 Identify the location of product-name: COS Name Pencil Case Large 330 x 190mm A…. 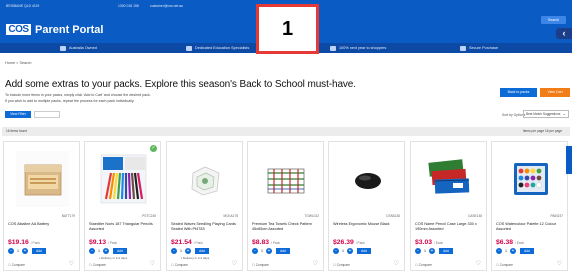
(450, 226).